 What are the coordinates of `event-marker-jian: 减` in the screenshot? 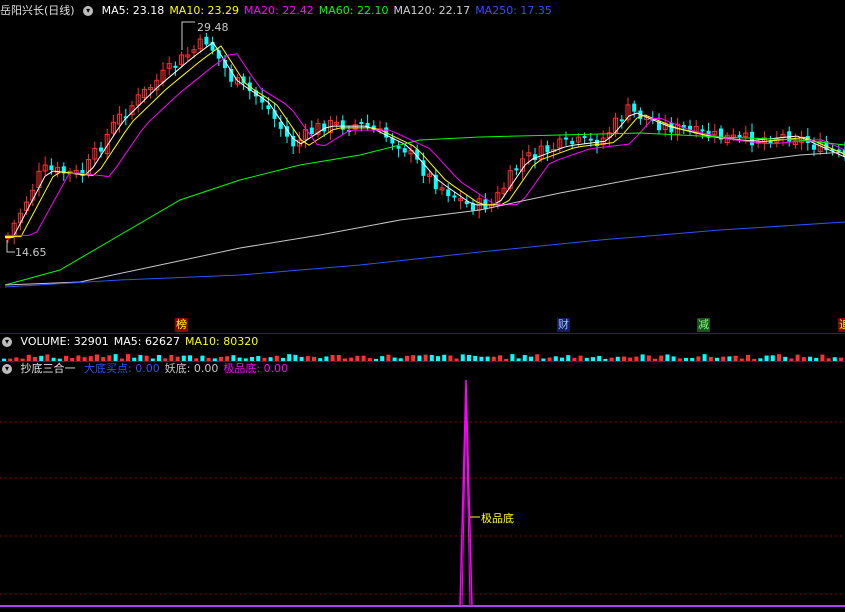 It's located at (703, 325).